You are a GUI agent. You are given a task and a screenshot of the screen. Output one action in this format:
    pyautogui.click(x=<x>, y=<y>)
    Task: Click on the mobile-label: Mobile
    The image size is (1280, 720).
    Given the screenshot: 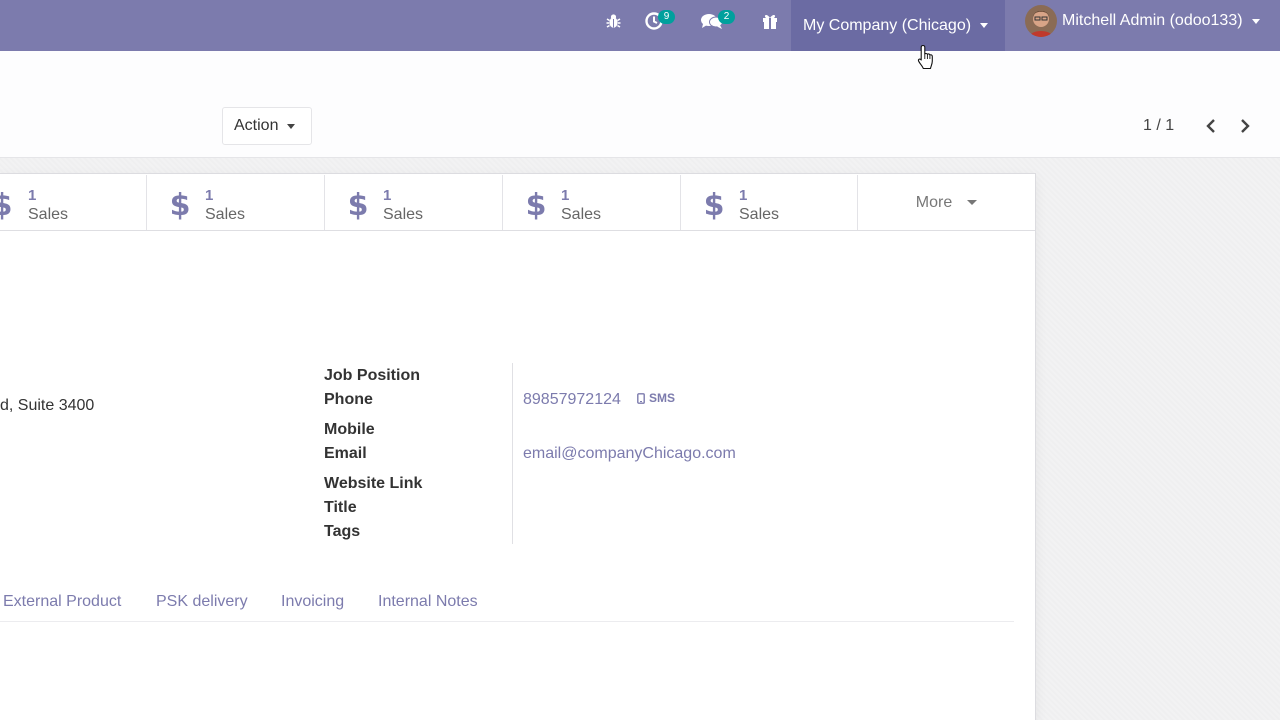 What is the action you would take?
    pyautogui.click(x=349, y=429)
    